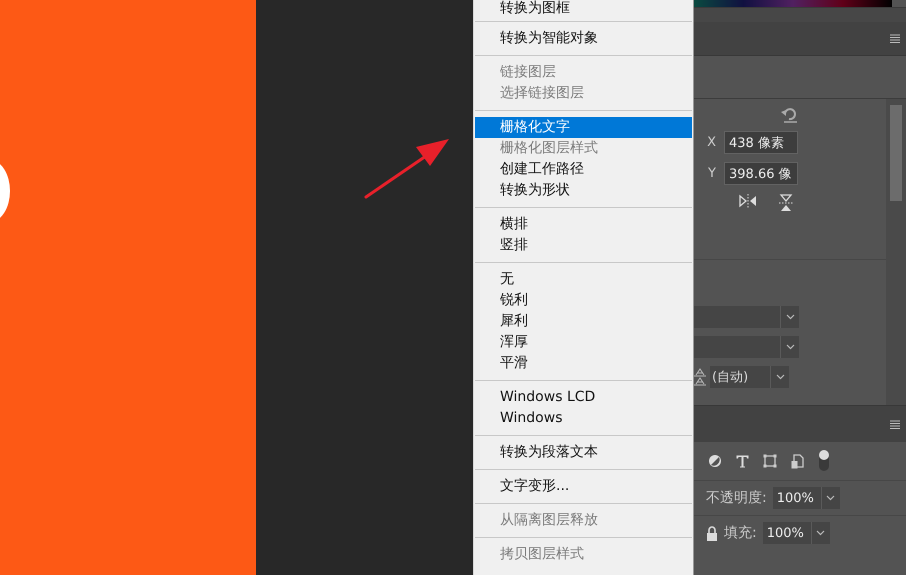 Image resolution: width=906 pixels, height=575 pixels. I want to click on adjustment-filter-icon, so click(715, 461).